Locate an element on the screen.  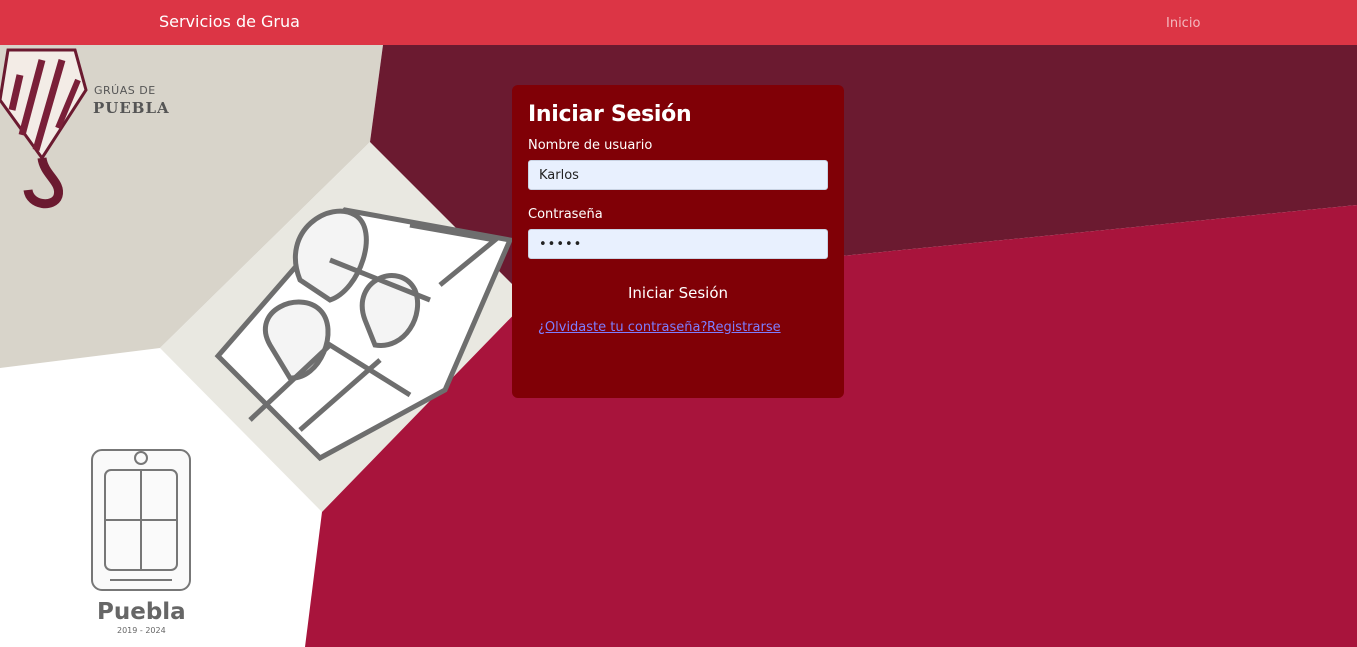
username-label: Nombre de usuario is located at coordinates (590, 145).